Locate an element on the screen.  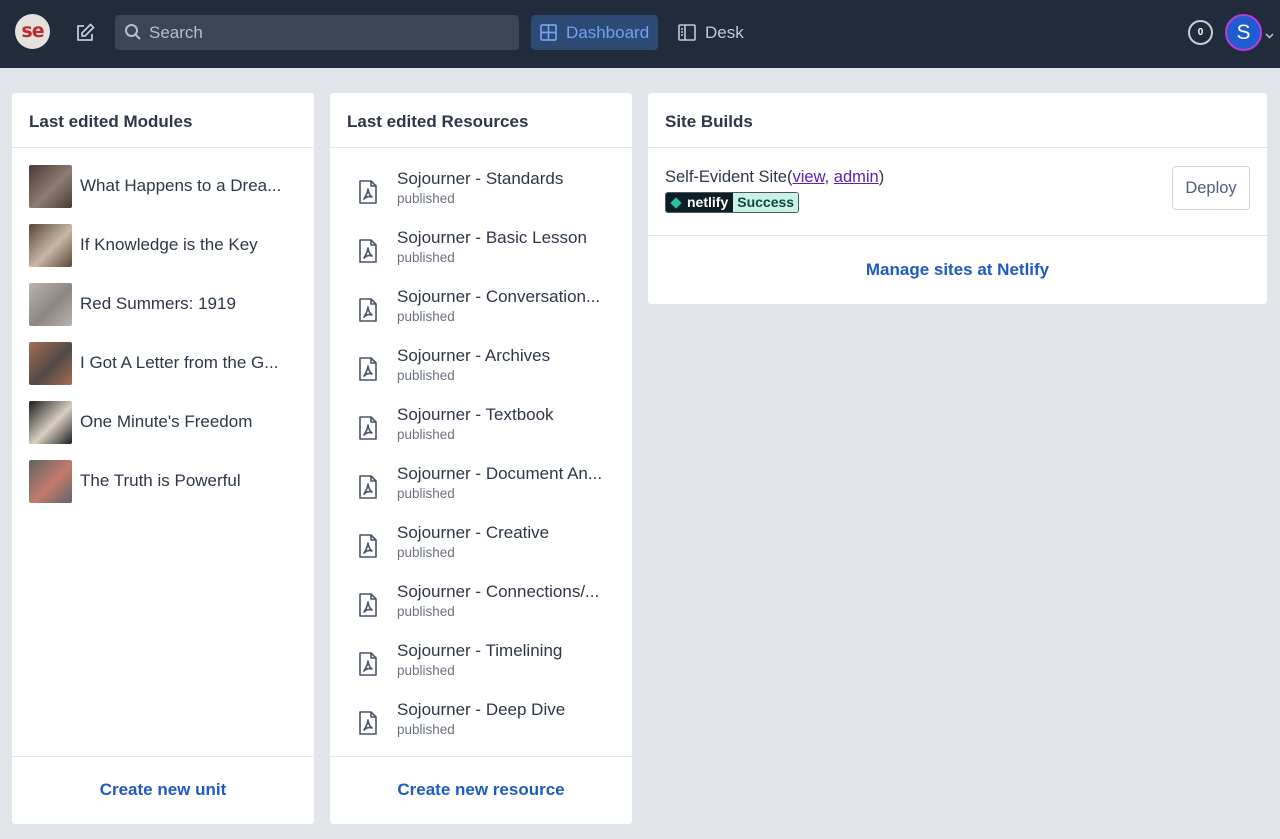
module-item: Red Summers: 1919 is located at coordinates (164, 305).